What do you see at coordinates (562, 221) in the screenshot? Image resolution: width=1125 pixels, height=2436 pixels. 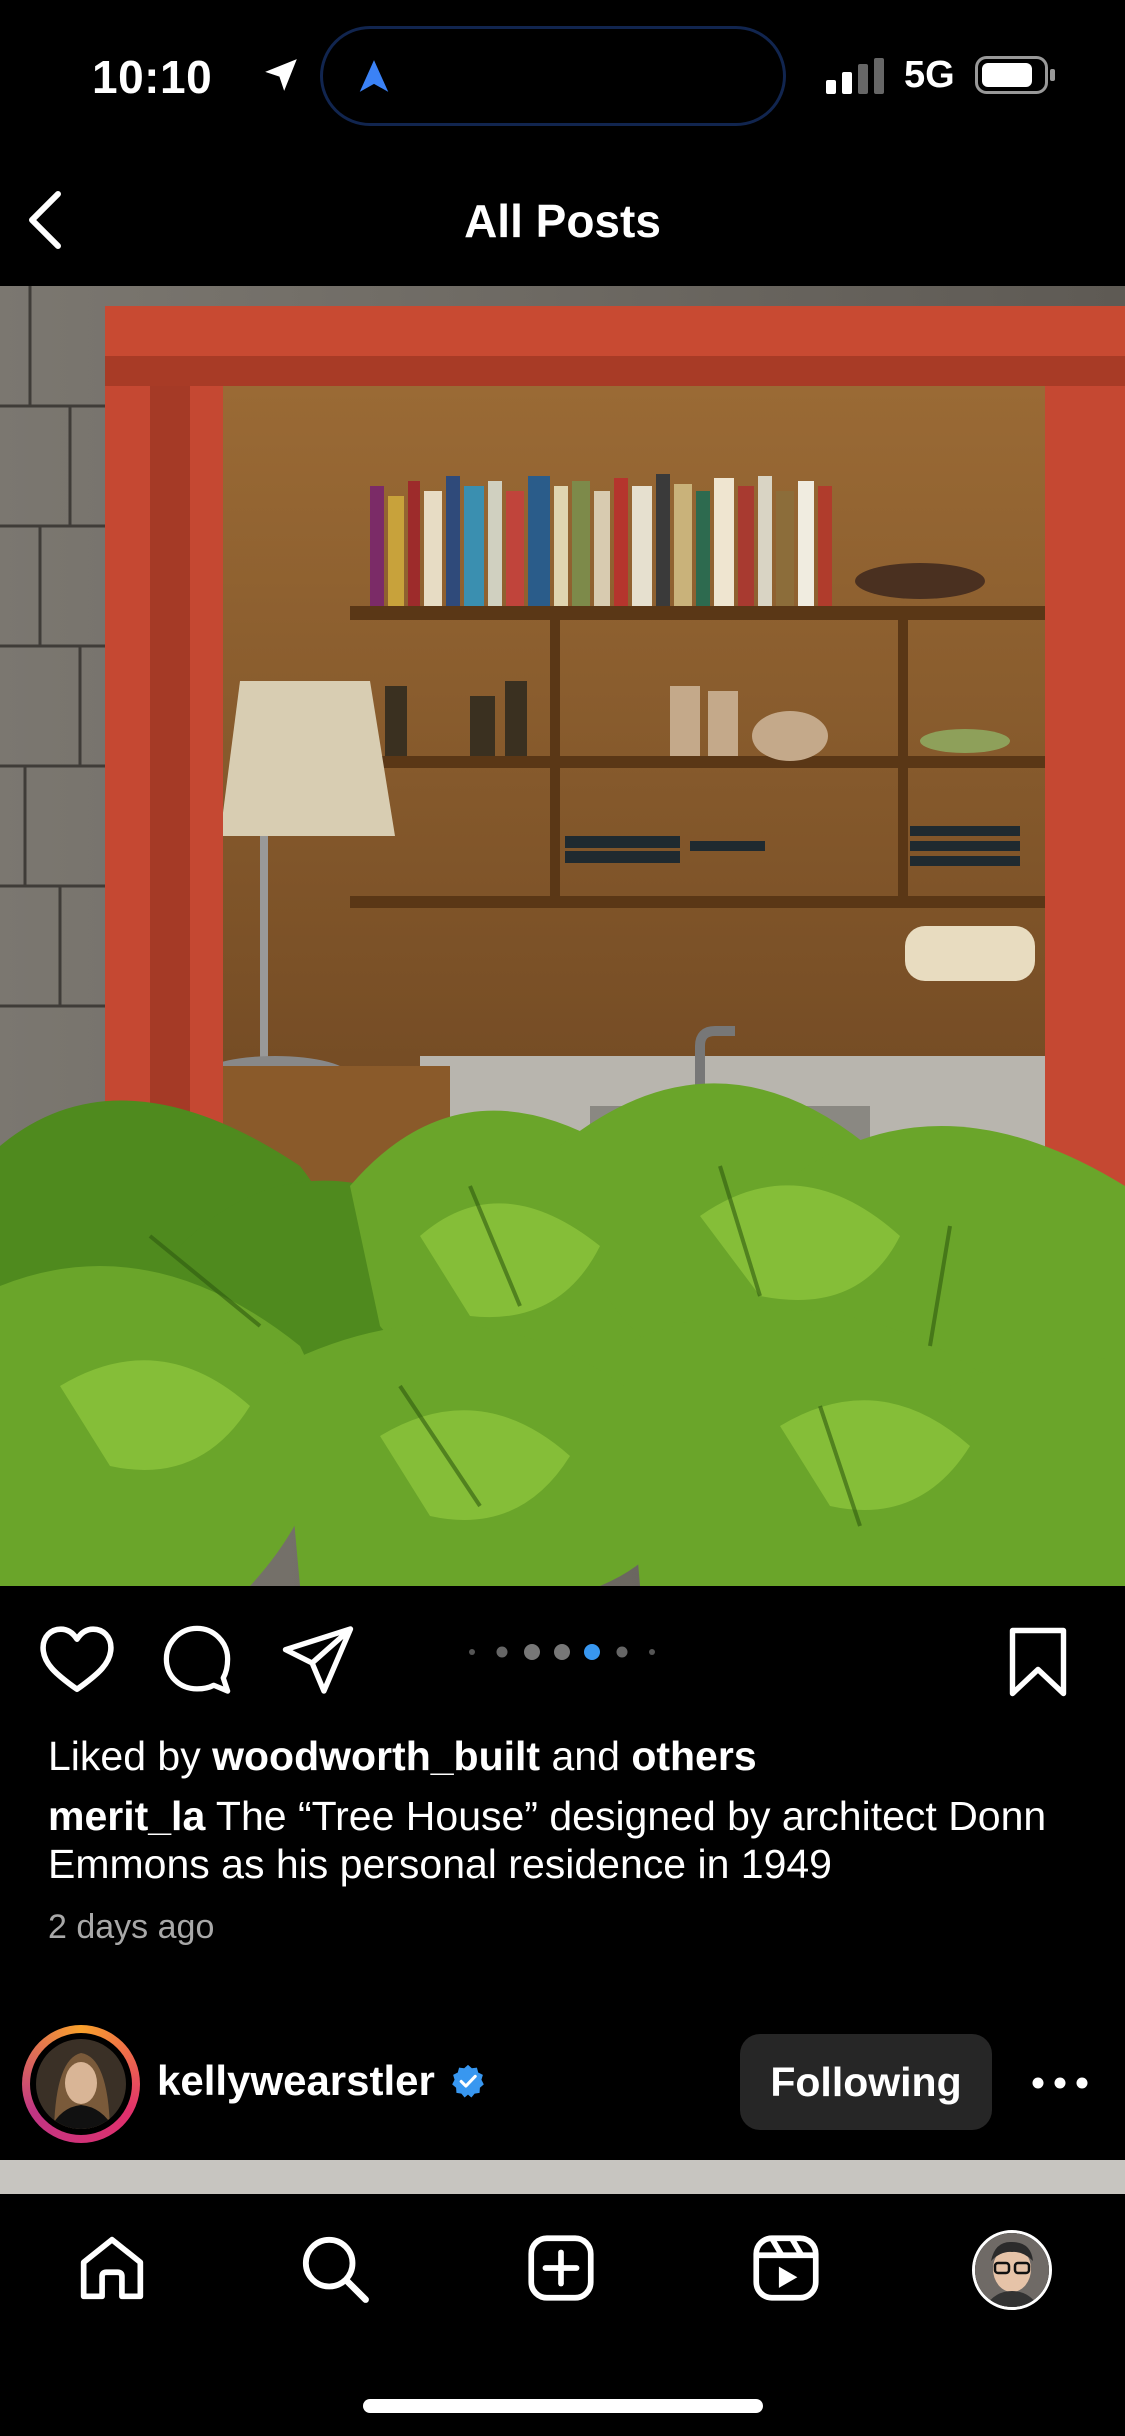 I see `page-title: All Posts` at bounding box center [562, 221].